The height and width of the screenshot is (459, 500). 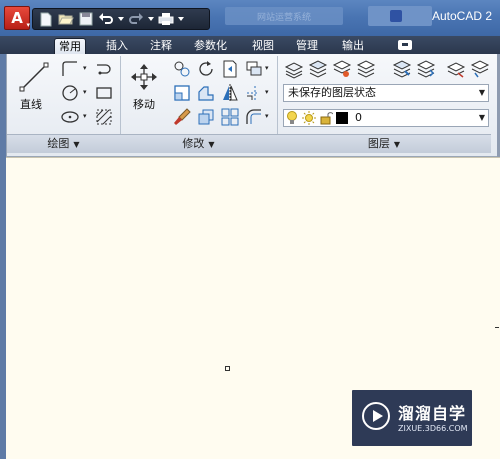 I want to click on watermark-badge: 溜溜自学 ZIXUE.3D66.COM, so click(x=412, y=418).